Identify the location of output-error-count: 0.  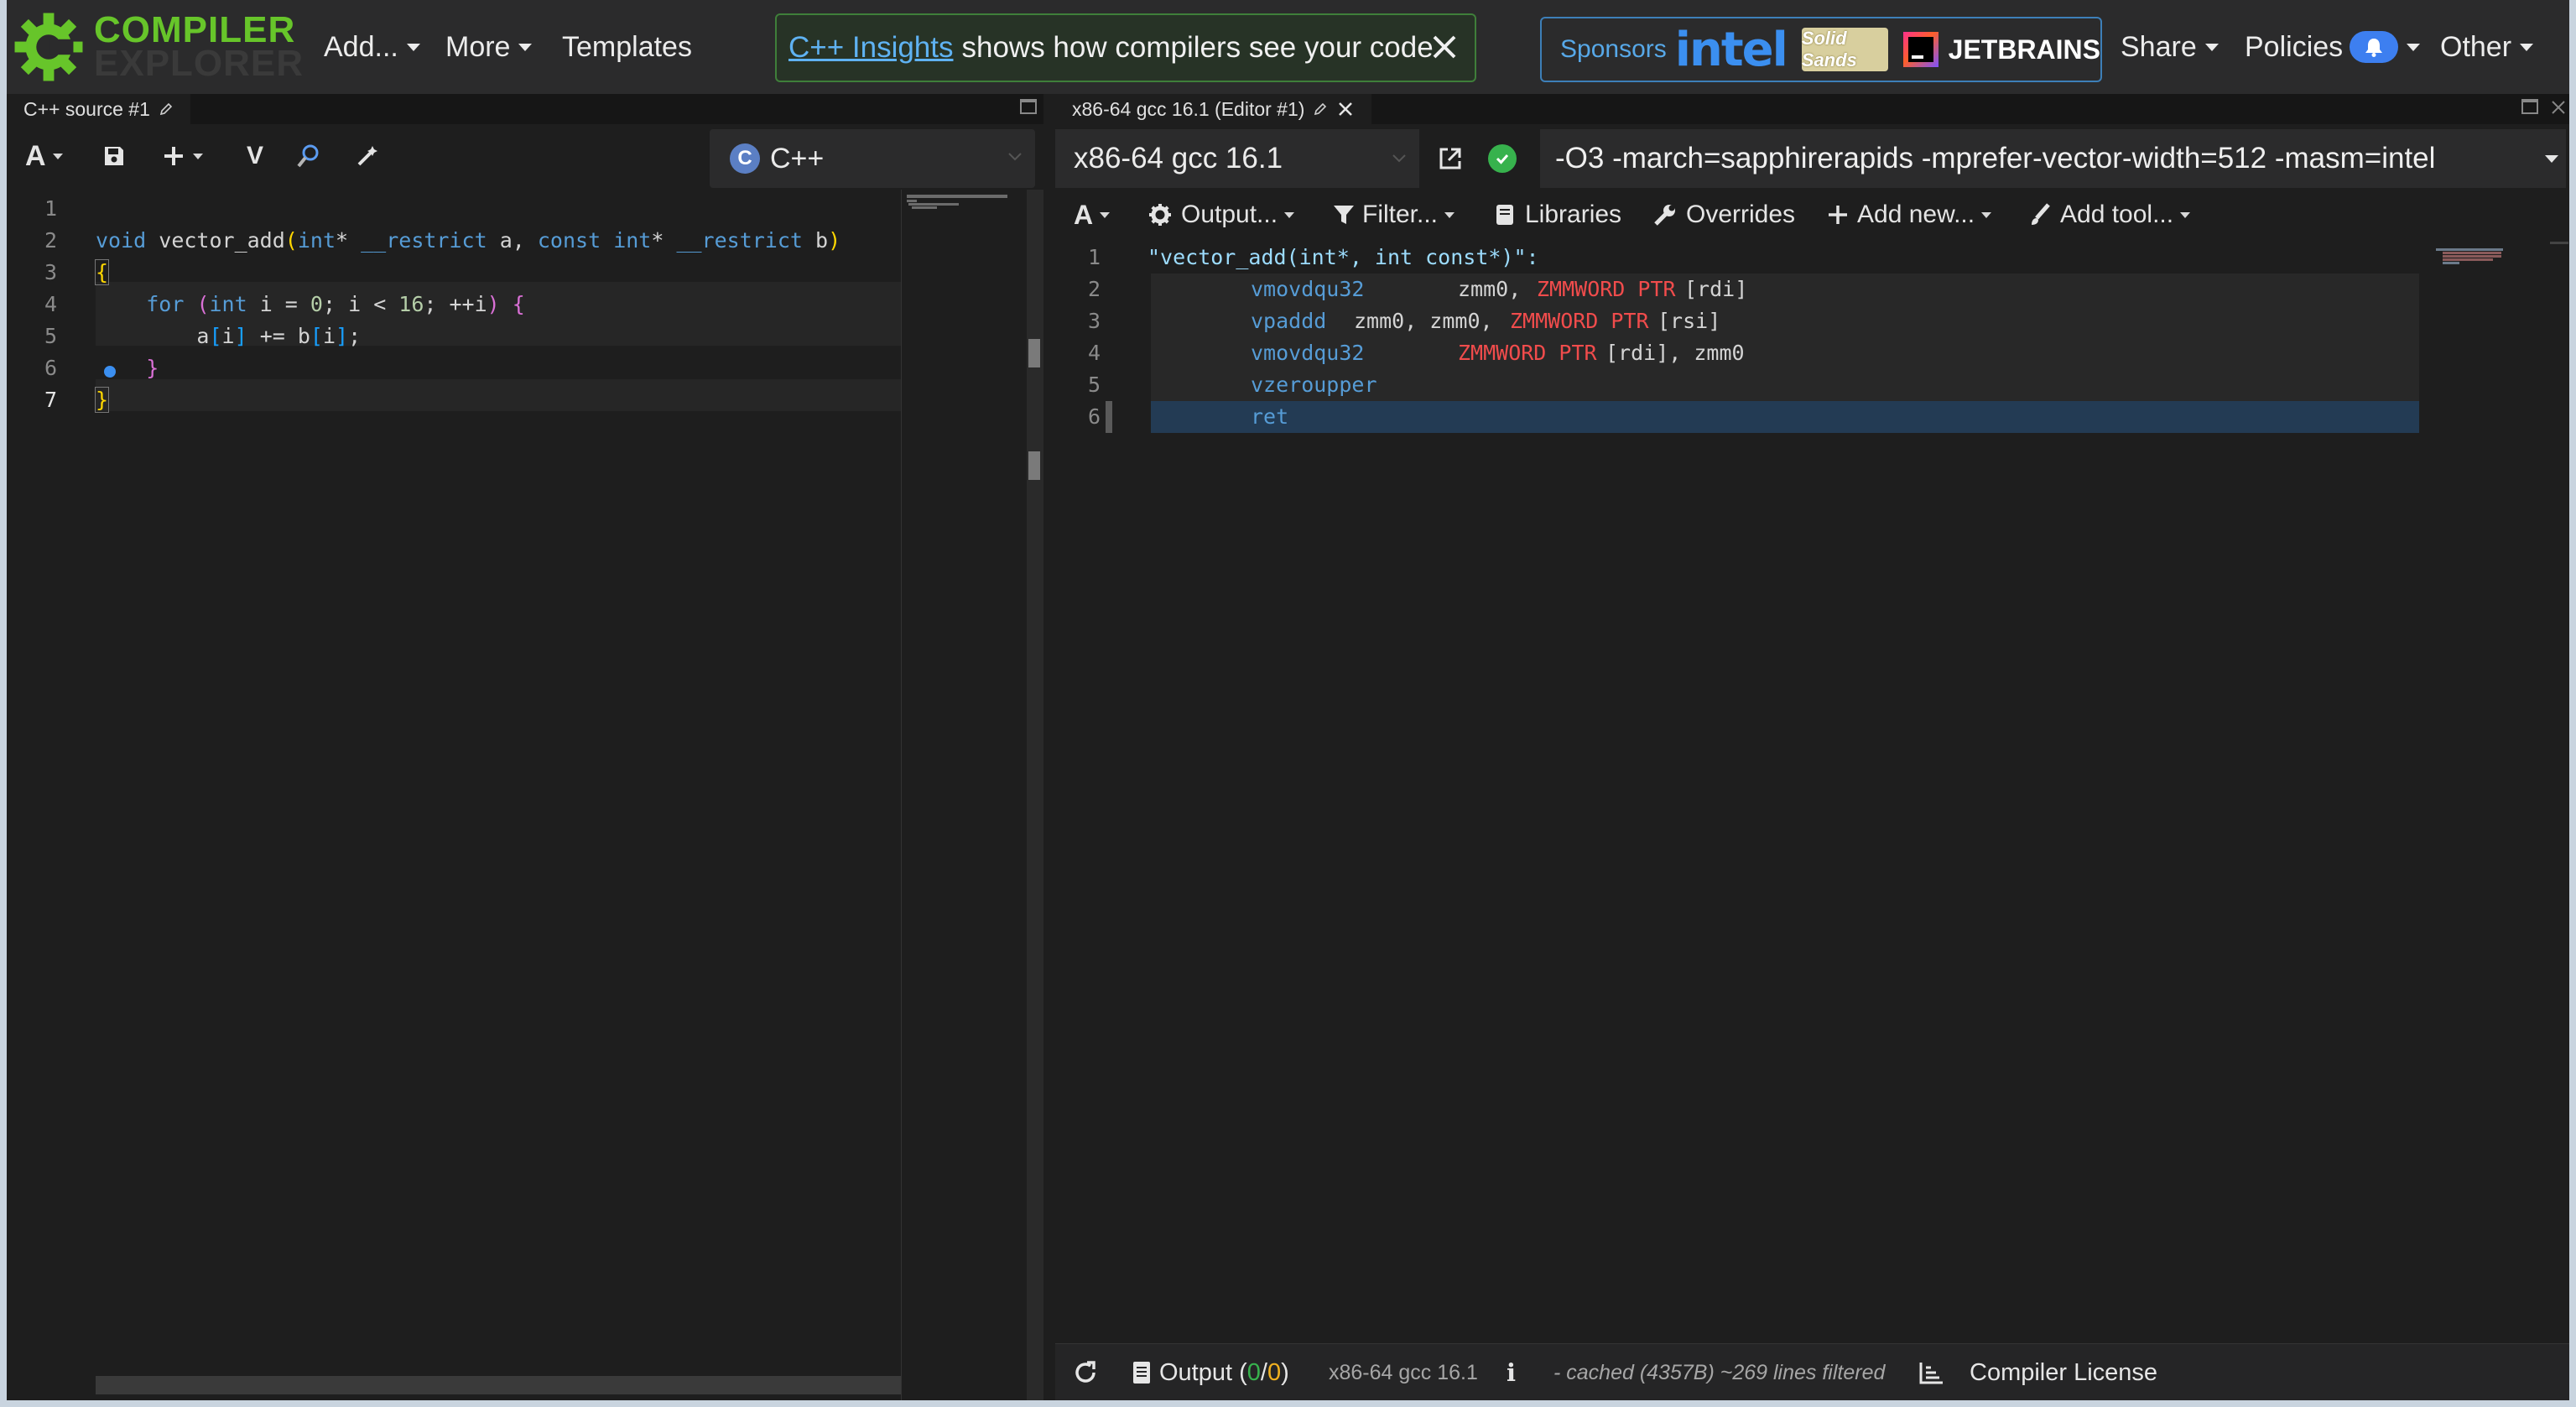
(1274, 1372).